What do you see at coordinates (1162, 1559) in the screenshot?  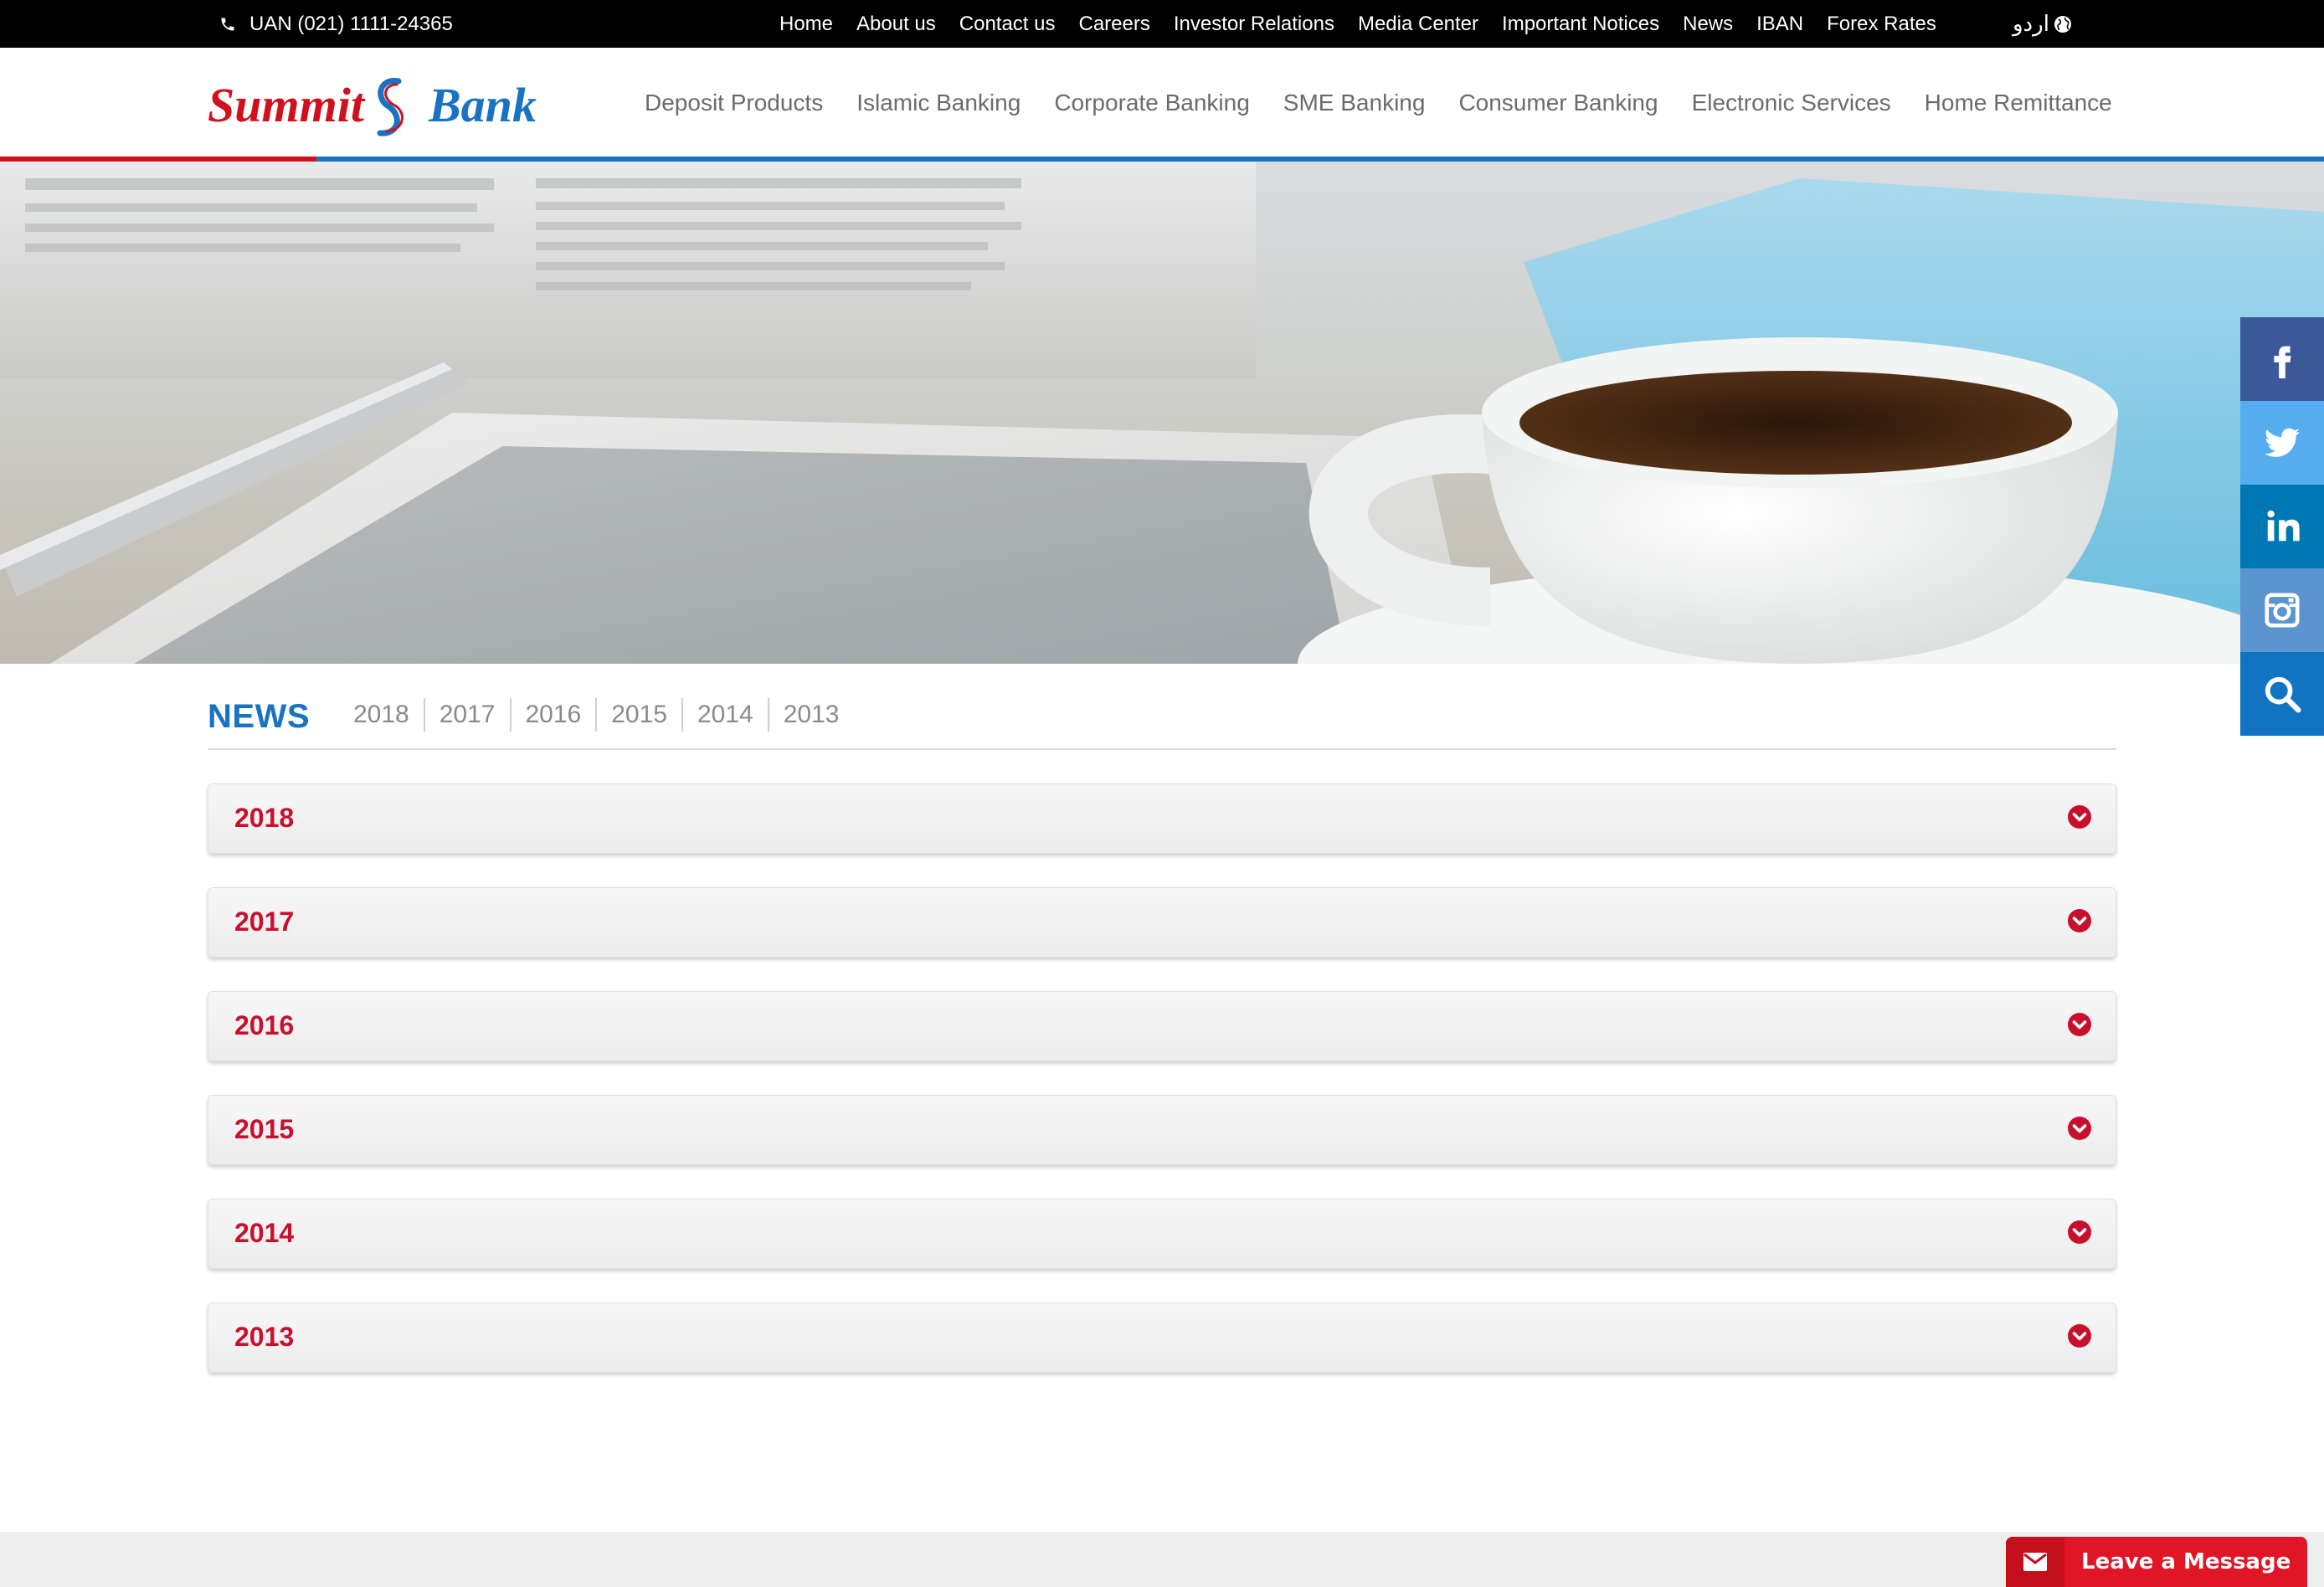 I see `footer-strip` at bounding box center [1162, 1559].